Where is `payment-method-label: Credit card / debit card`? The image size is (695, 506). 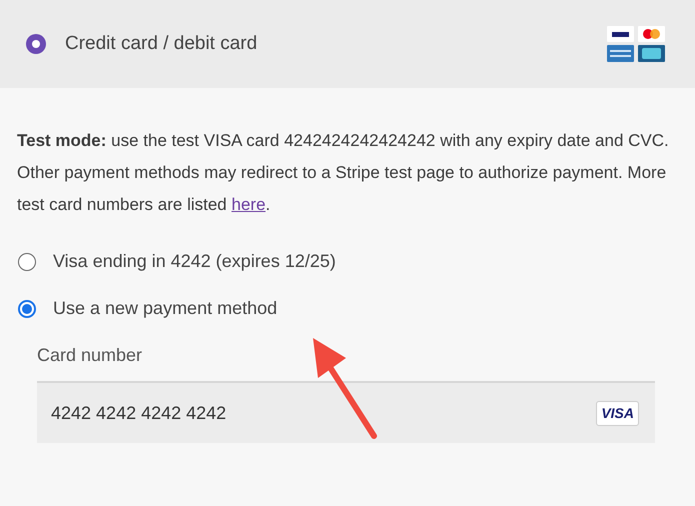
payment-method-label: Credit card / debit card is located at coordinates (161, 44).